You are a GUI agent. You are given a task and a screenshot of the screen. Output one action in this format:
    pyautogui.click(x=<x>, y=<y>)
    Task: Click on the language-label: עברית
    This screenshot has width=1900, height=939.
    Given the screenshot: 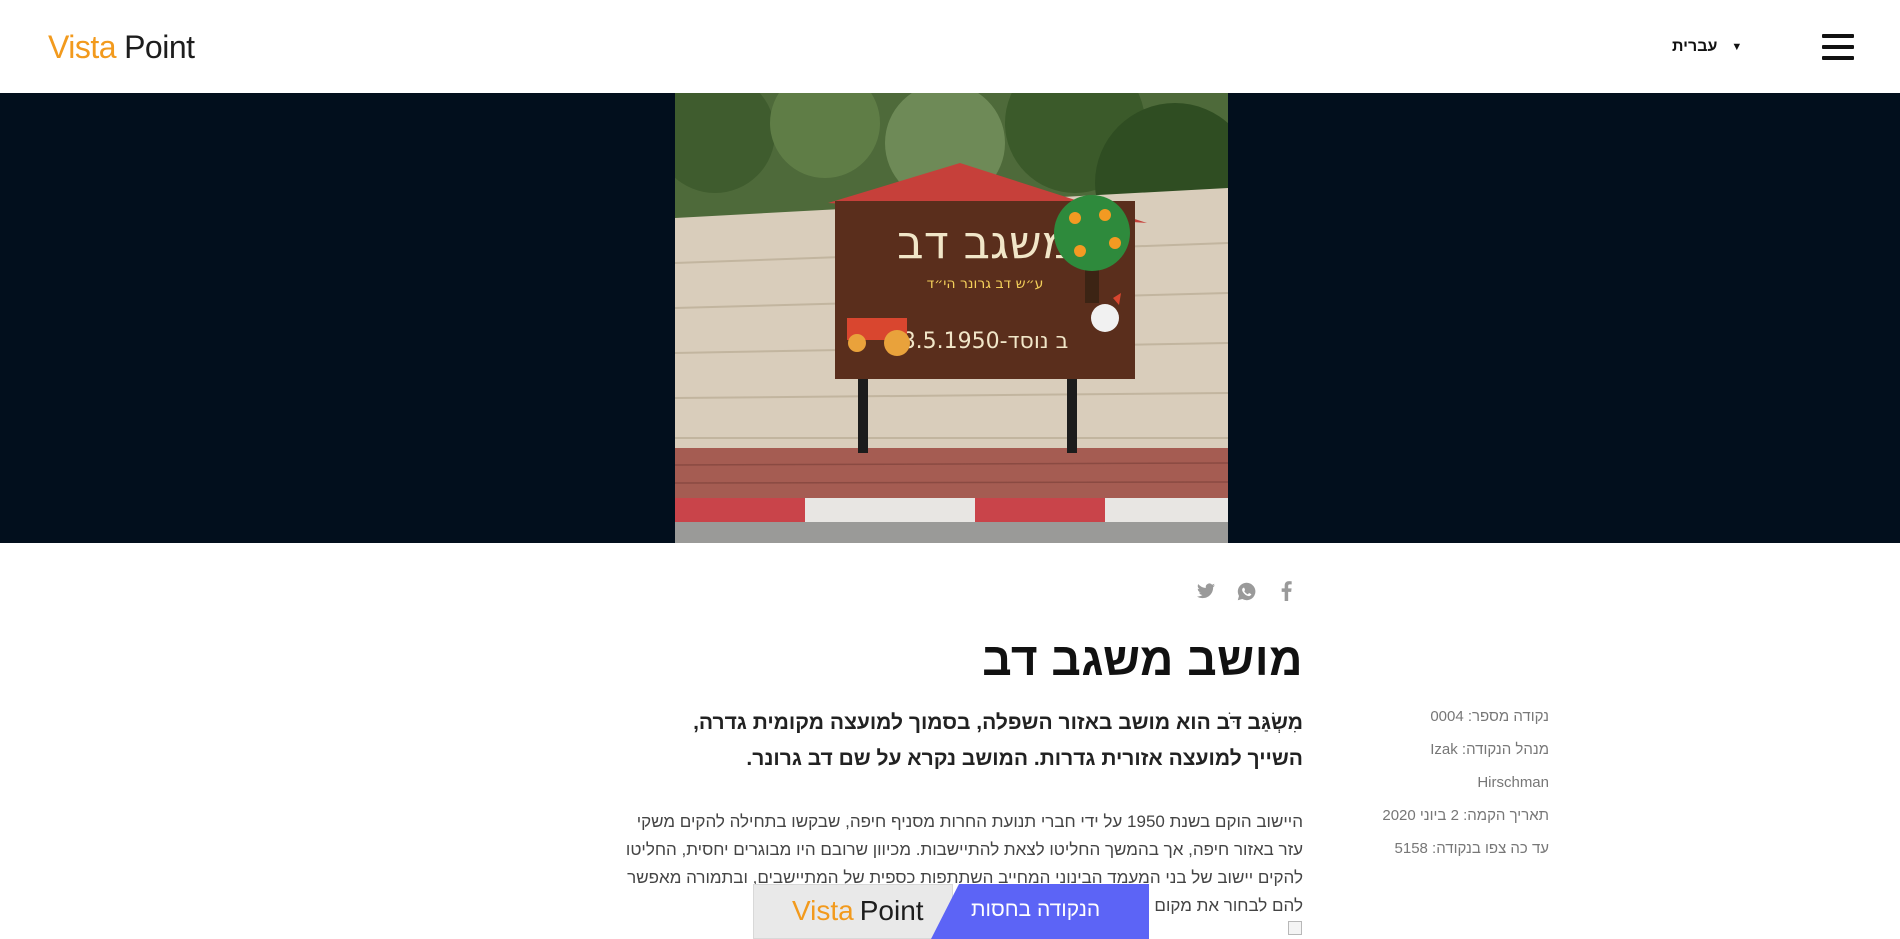 What is the action you would take?
    pyautogui.click(x=1695, y=46)
    